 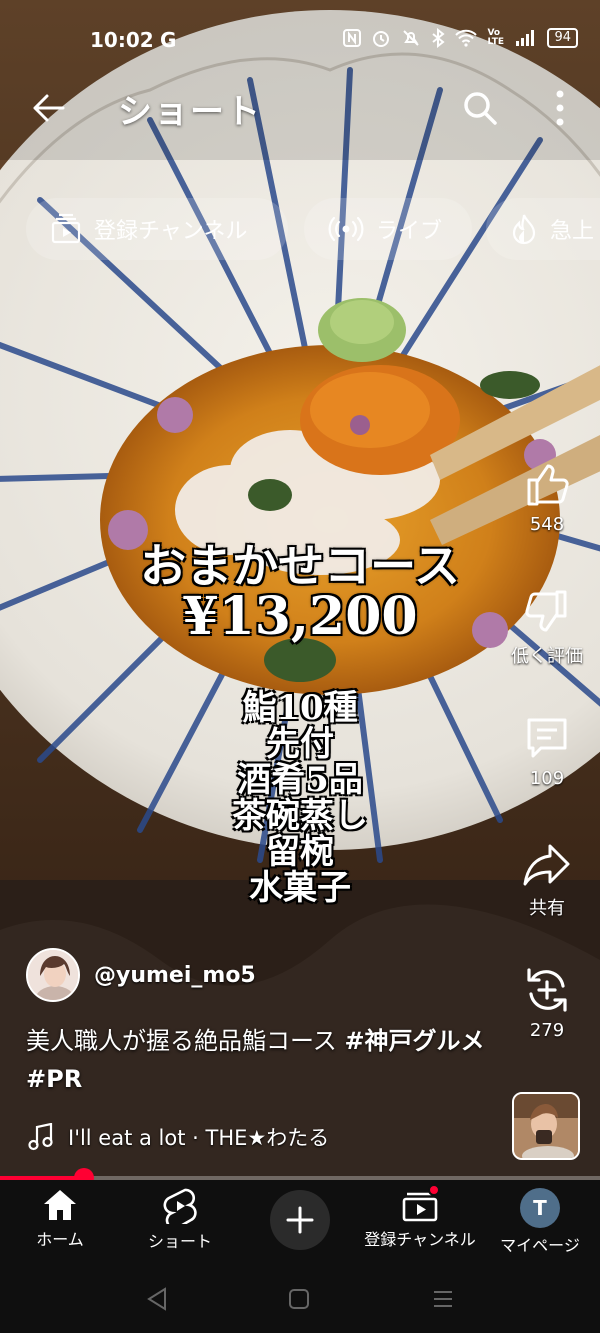 I want to click on music-info: I'll eat a lot · THE★わたる, so click(x=178, y=1137).